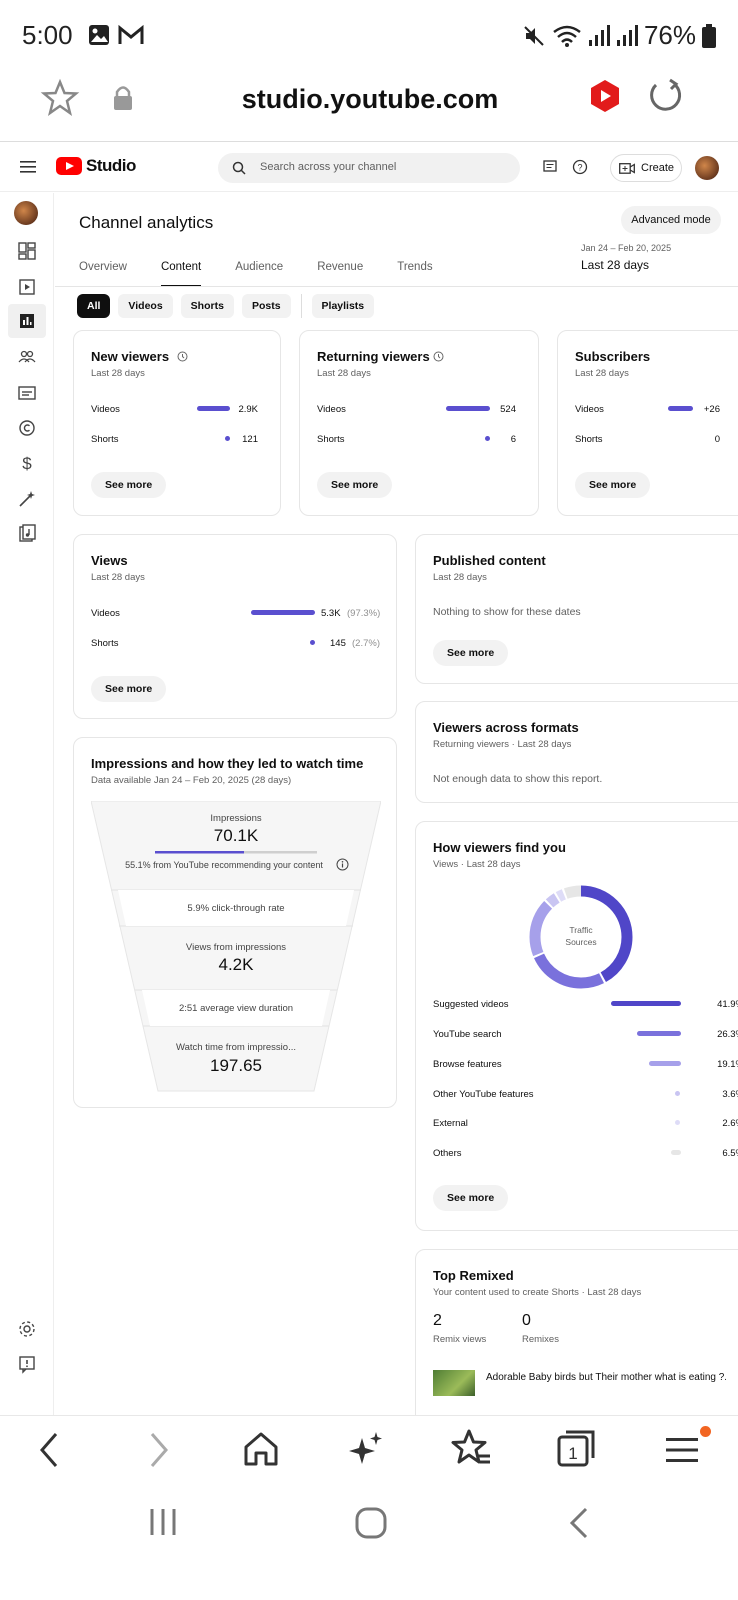  What do you see at coordinates (27, 393) in the screenshot?
I see `subtitles-icon` at bounding box center [27, 393].